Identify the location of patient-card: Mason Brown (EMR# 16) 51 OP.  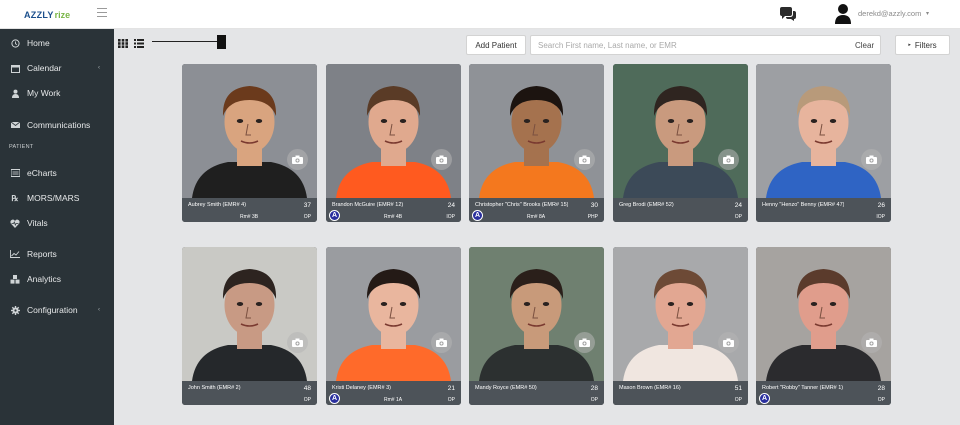
(680, 326).